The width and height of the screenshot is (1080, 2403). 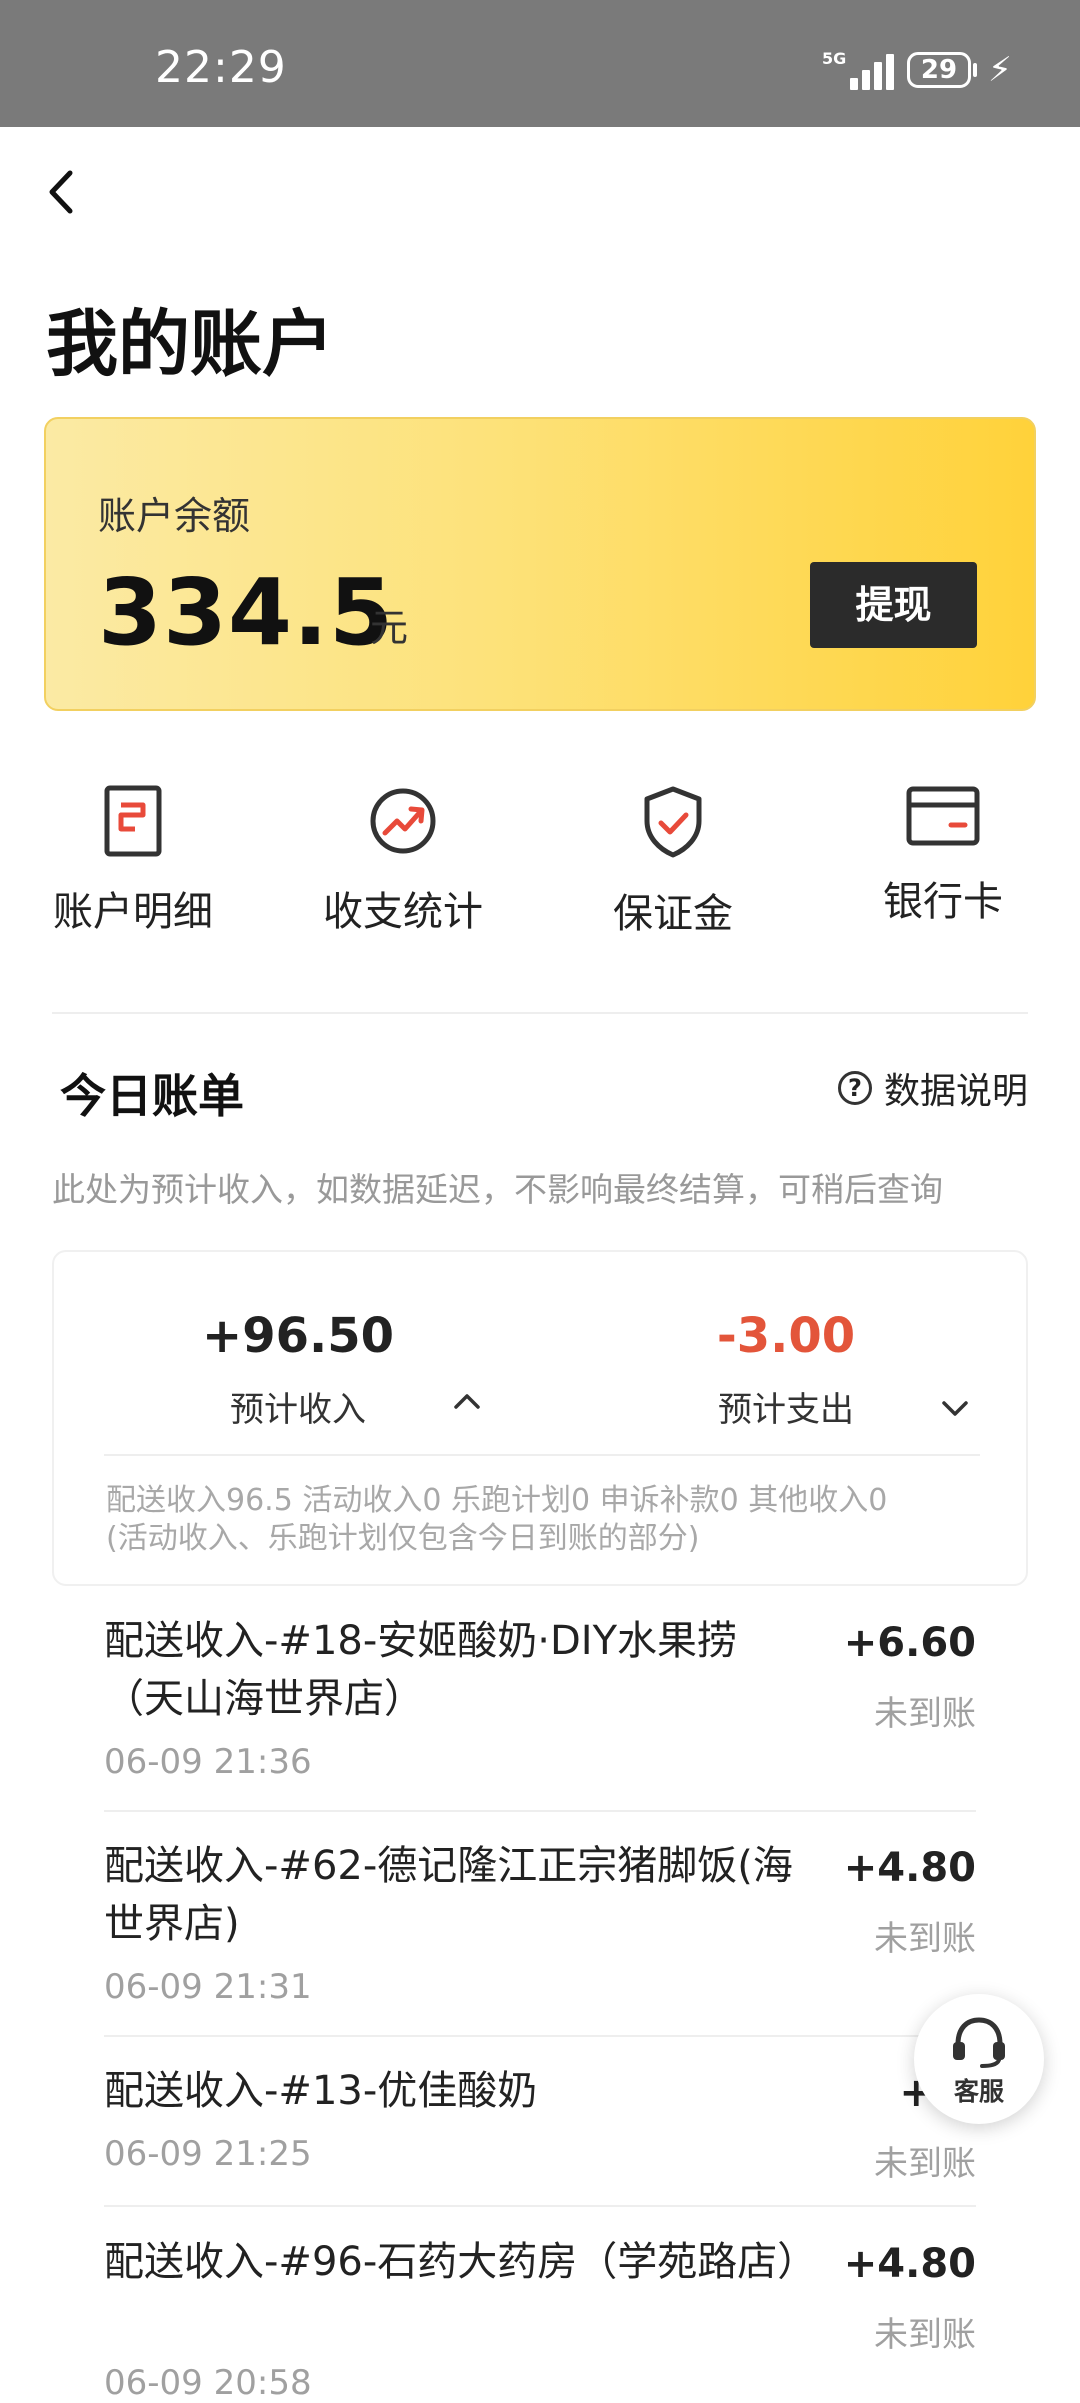 I want to click on question-icon: ?, so click(x=854, y=1088).